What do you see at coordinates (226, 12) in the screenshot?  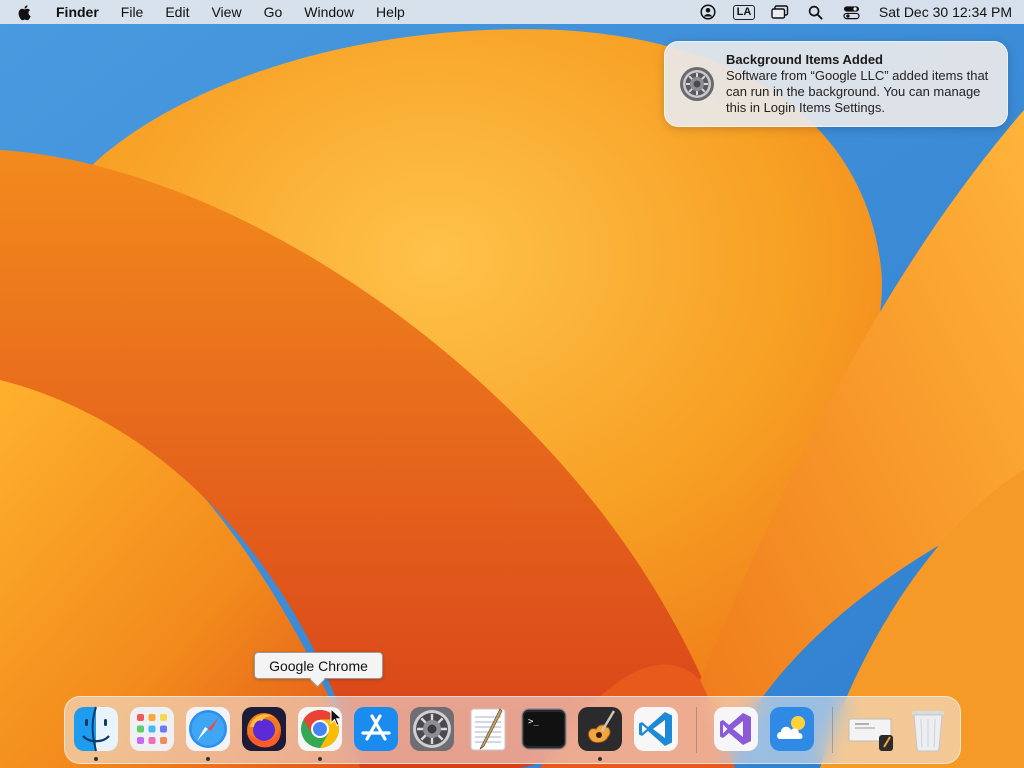 I see `menu-view: View` at bounding box center [226, 12].